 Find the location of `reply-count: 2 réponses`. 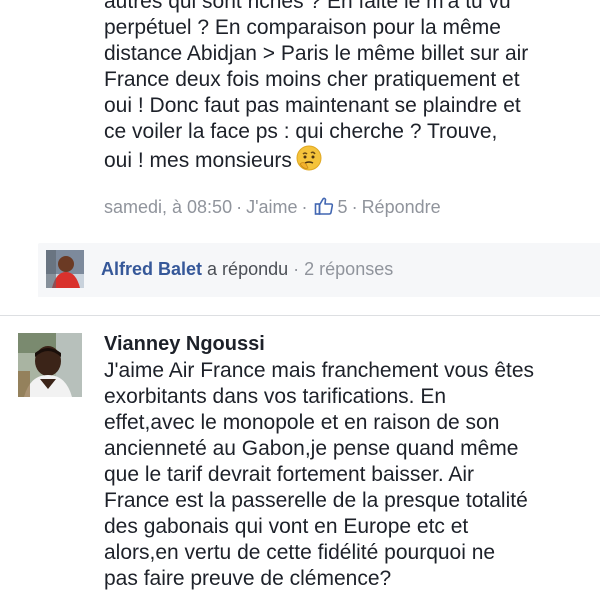

reply-count: 2 réponses is located at coordinates (348, 269).